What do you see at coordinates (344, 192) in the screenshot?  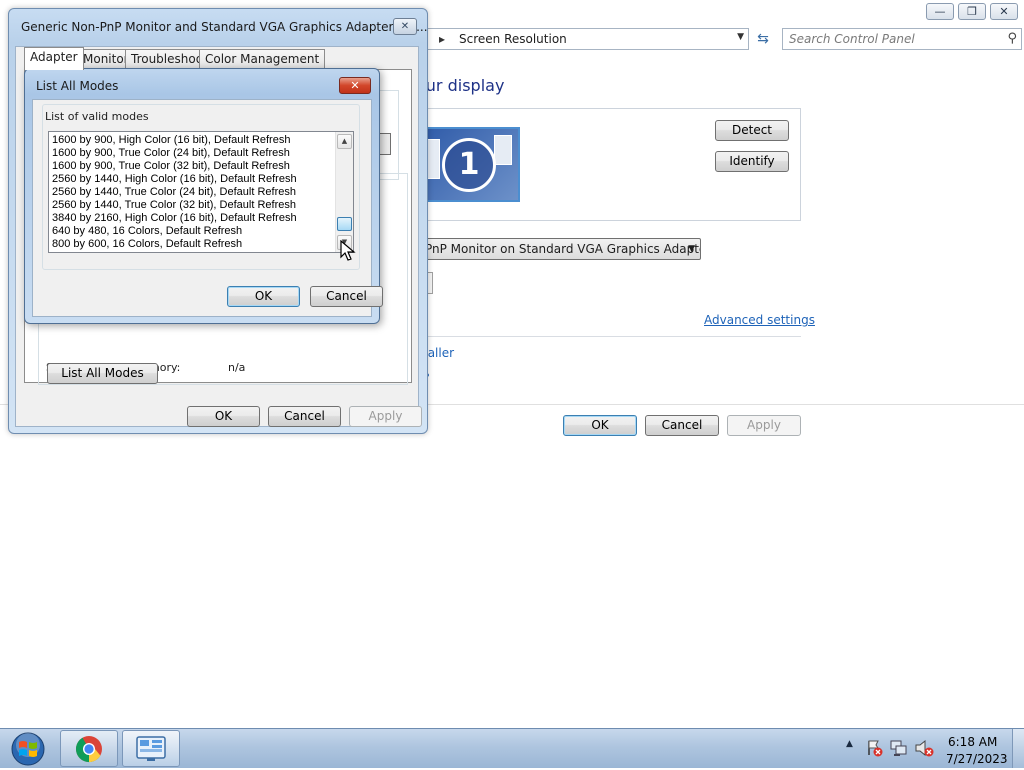 I see `vertical-scrollbar: ▲ ▼` at bounding box center [344, 192].